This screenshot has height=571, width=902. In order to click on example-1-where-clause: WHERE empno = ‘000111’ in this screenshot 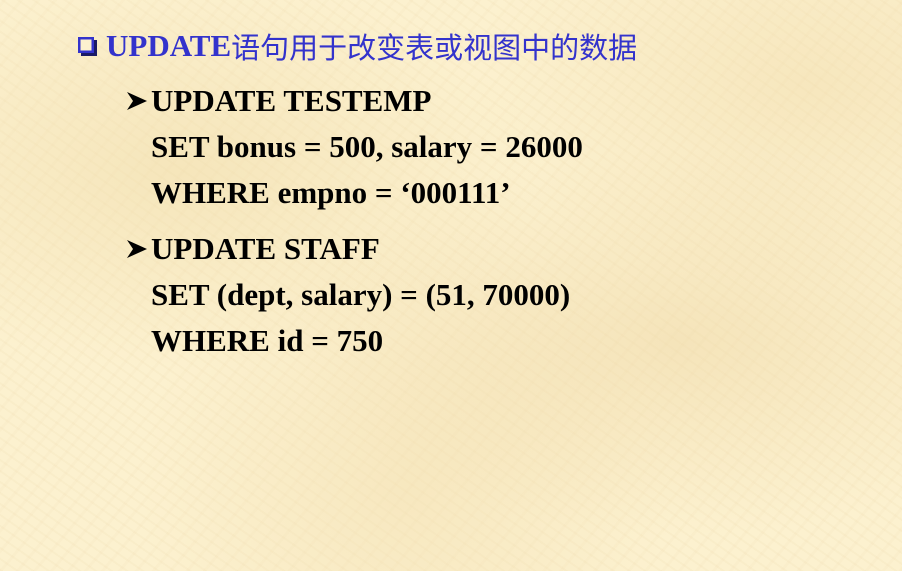, I will do `click(331, 192)`.